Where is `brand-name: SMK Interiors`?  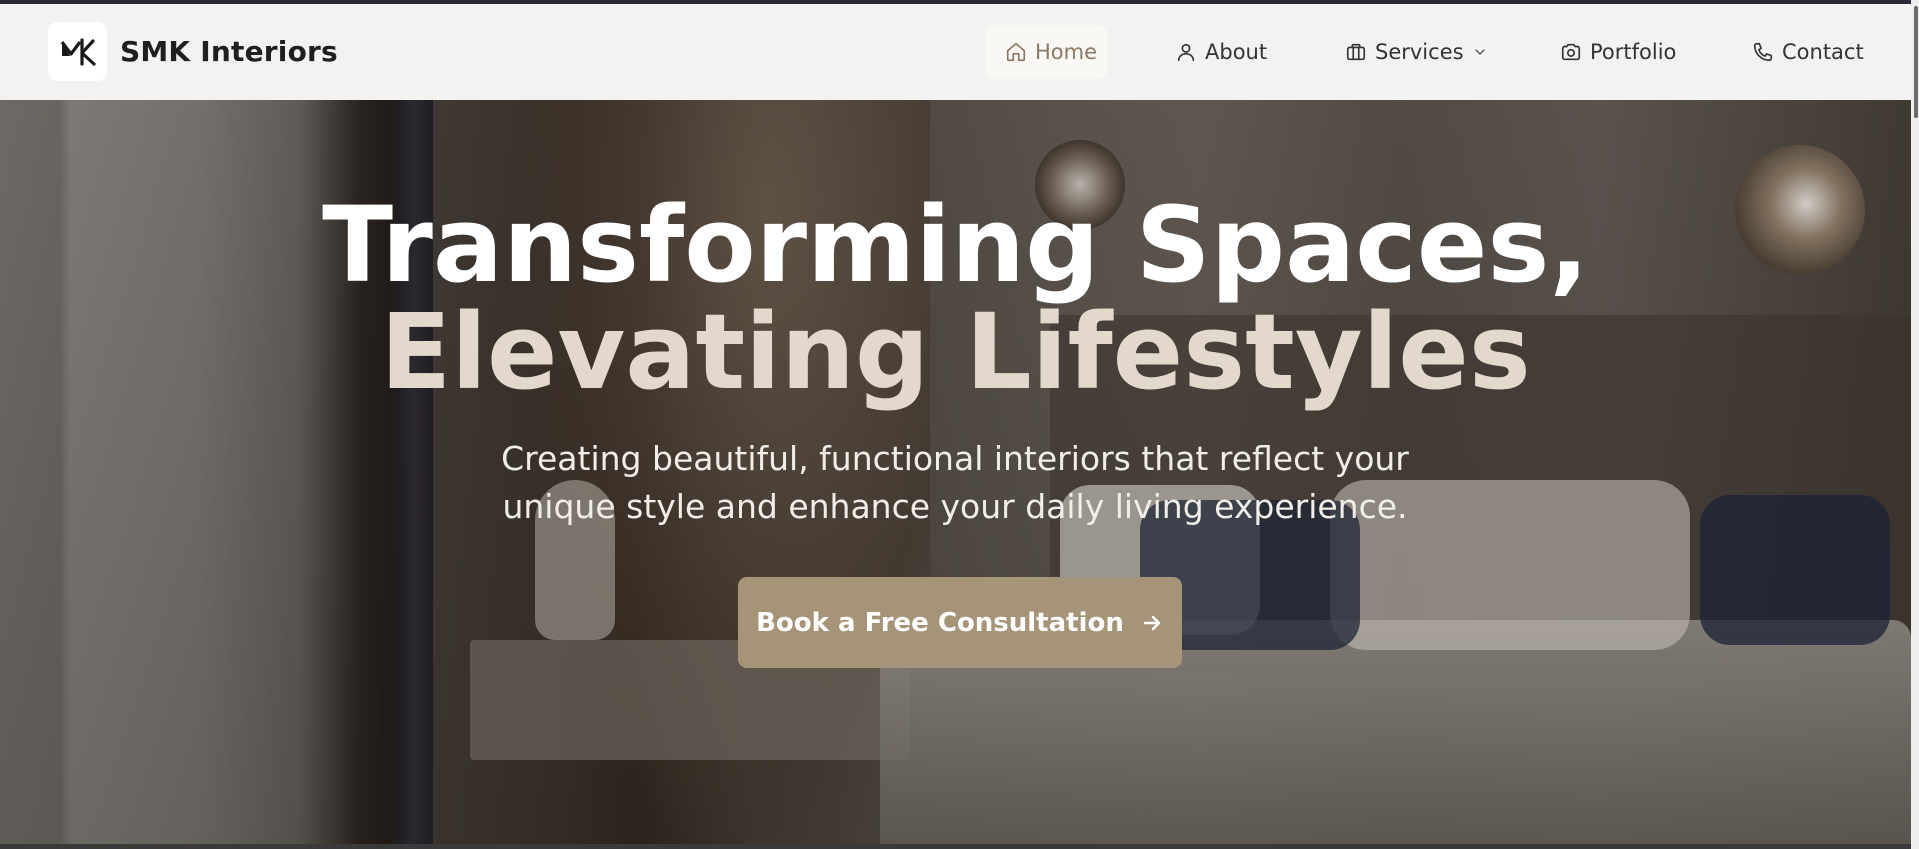
brand-name: SMK Interiors is located at coordinates (229, 52).